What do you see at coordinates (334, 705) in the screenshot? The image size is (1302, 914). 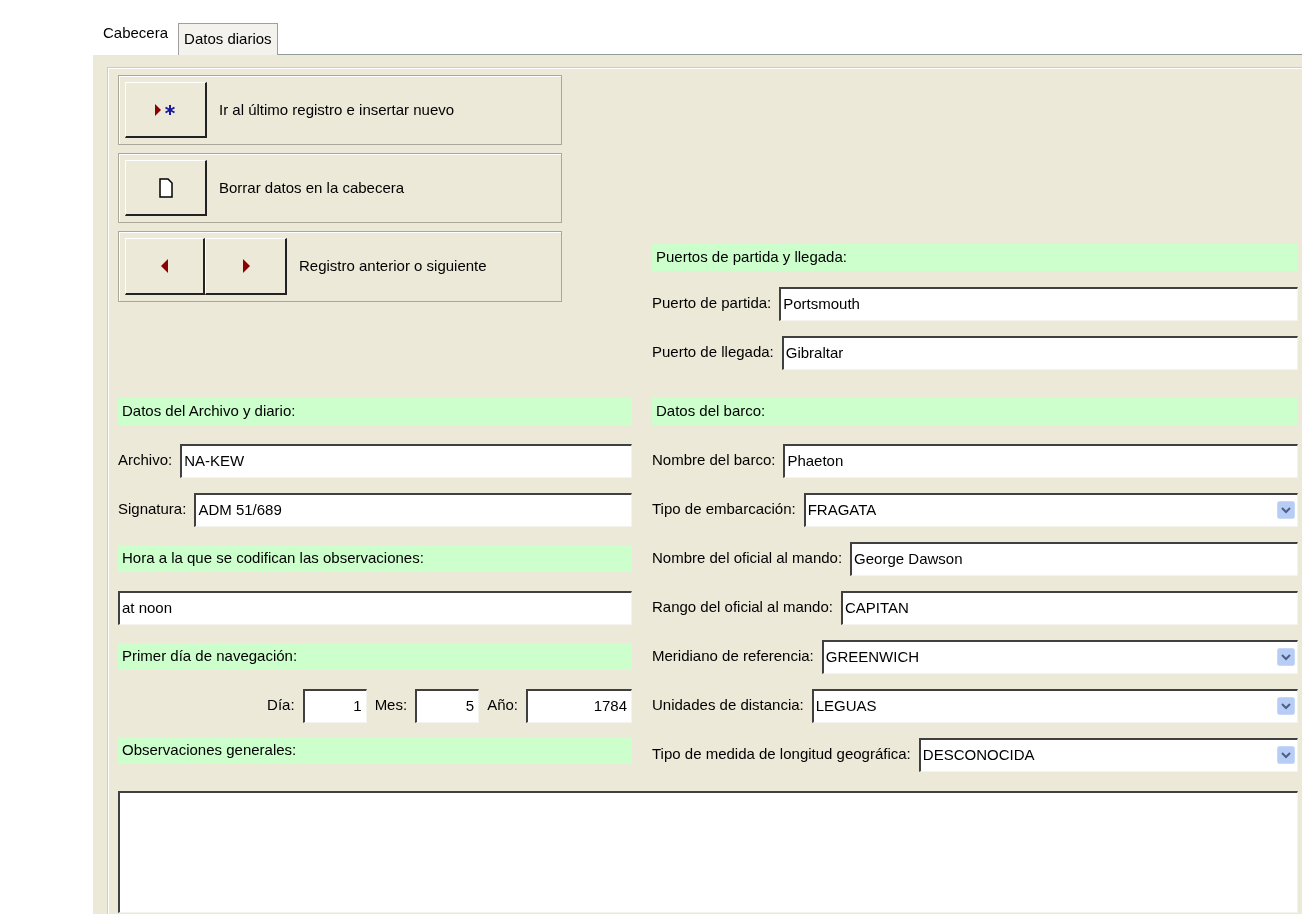 I see `number-field: 1` at bounding box center [334, 705].